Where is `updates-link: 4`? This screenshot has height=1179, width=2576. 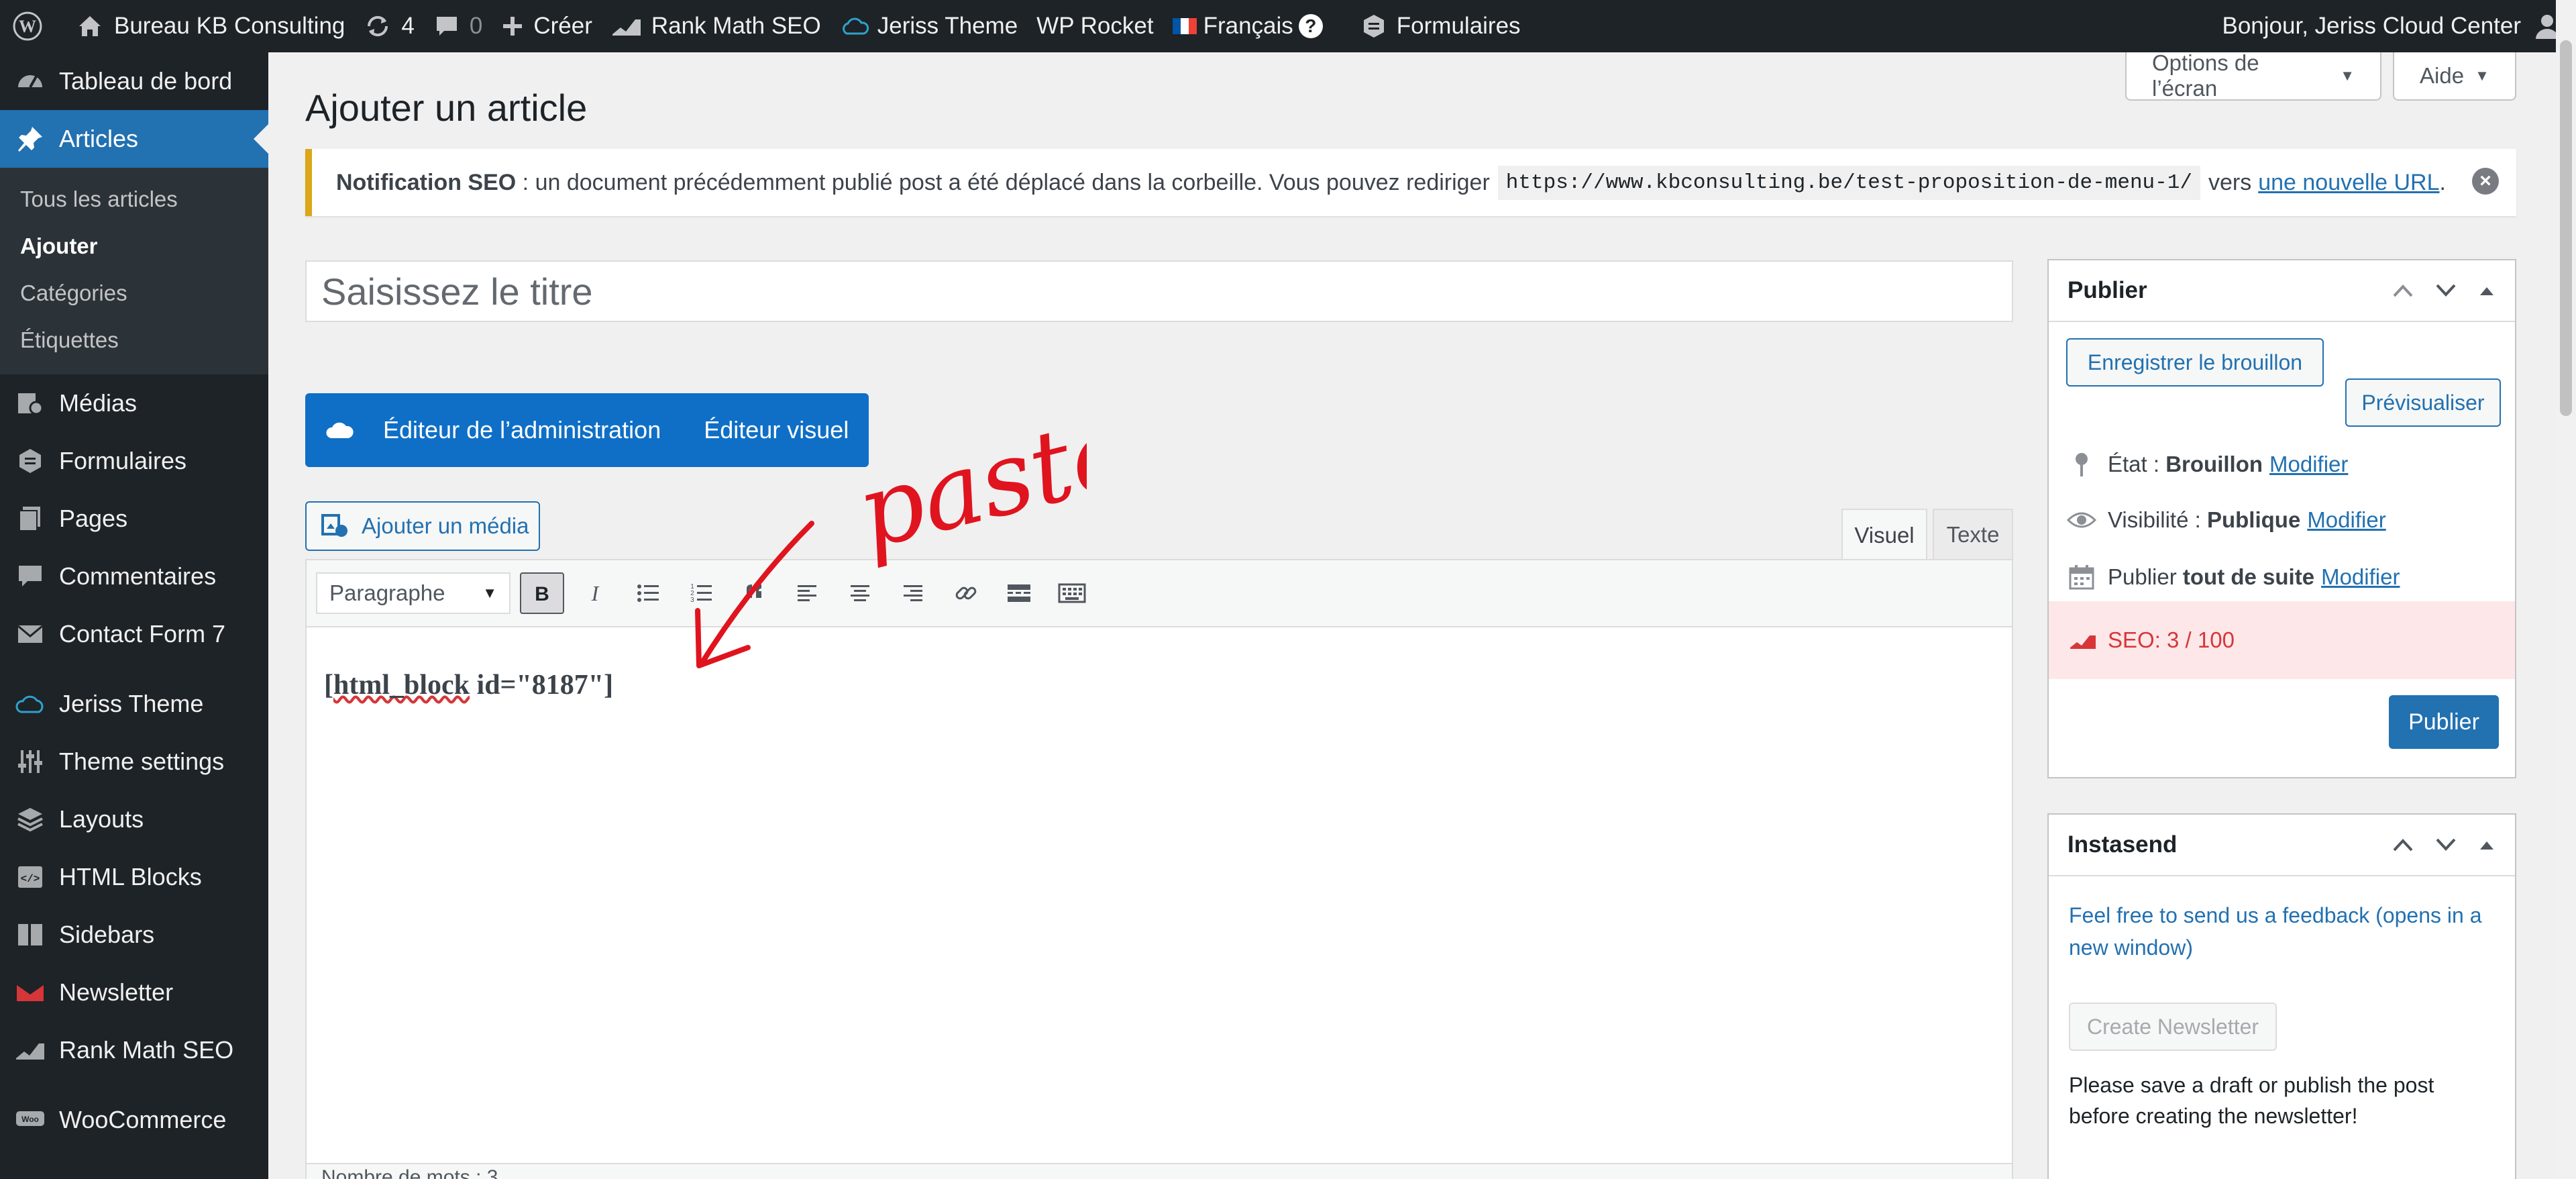 updates-link: 4 is located at coordinates (388, 26).